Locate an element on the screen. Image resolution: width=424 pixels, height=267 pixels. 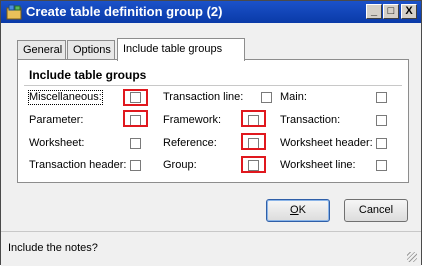
checkbox-worksheet is located at coordinates (135, 143).